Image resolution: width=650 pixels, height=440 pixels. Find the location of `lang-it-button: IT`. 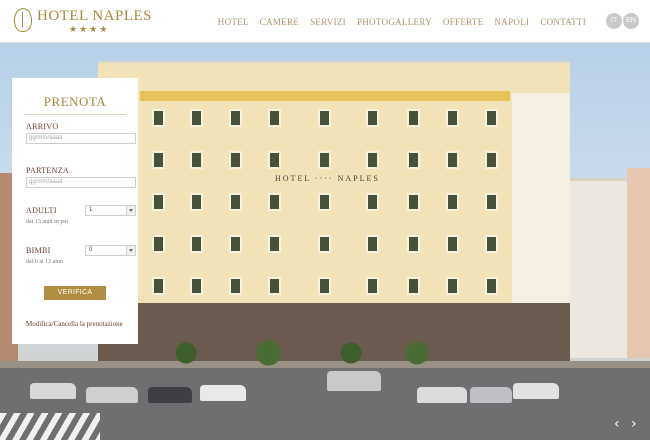

lang-it-button: IT is located at coordinates (614, 21).